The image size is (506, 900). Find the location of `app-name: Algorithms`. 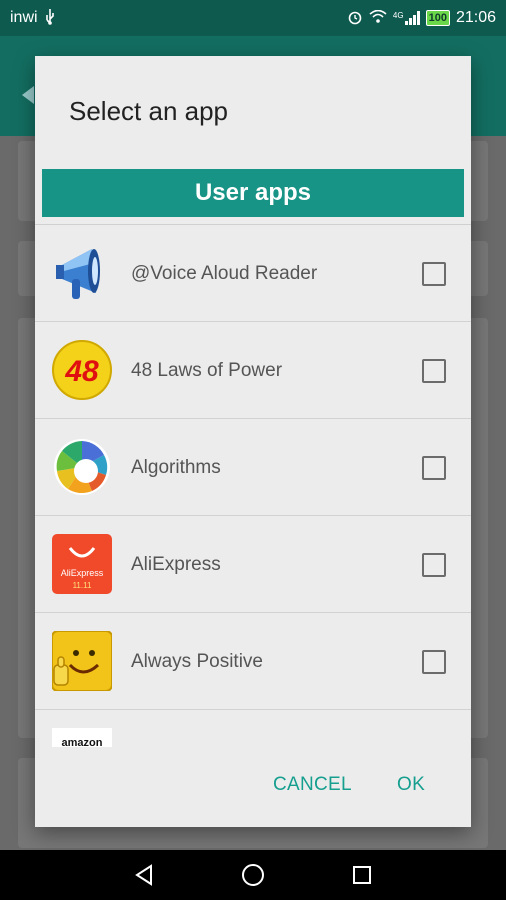

app-name: Algorithms is located at coordinates (176, 467).